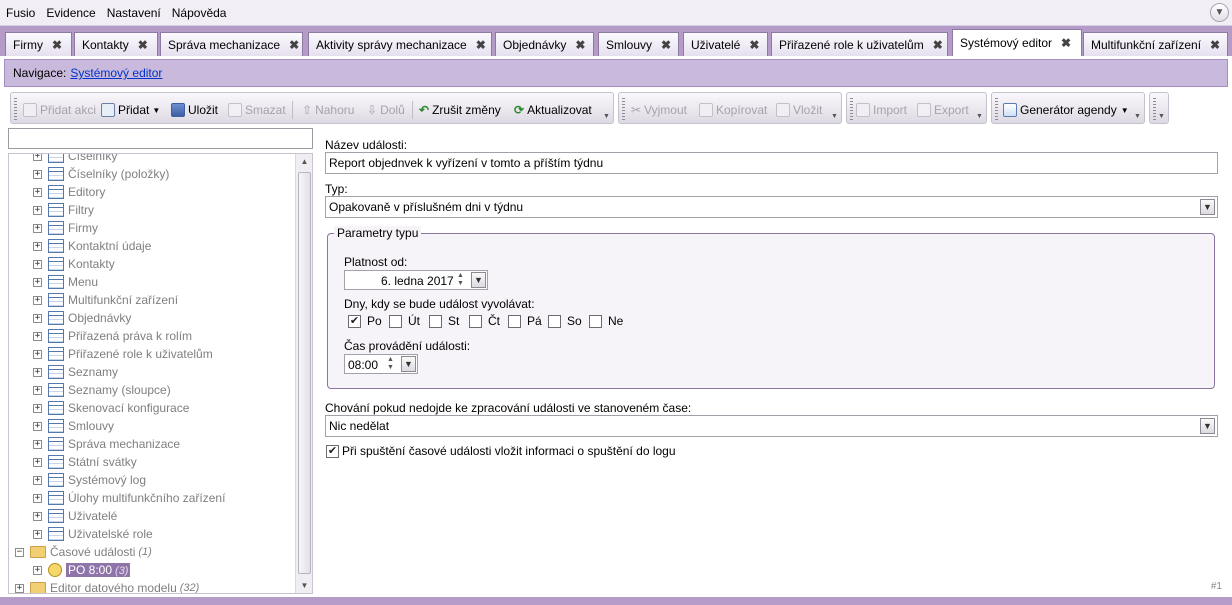 The image size is (1232, 605). What do you see at coordinates (59, 110) in the screenshot?
I see `add-action-button: Přidat akci` at bounding box center [59, 110].